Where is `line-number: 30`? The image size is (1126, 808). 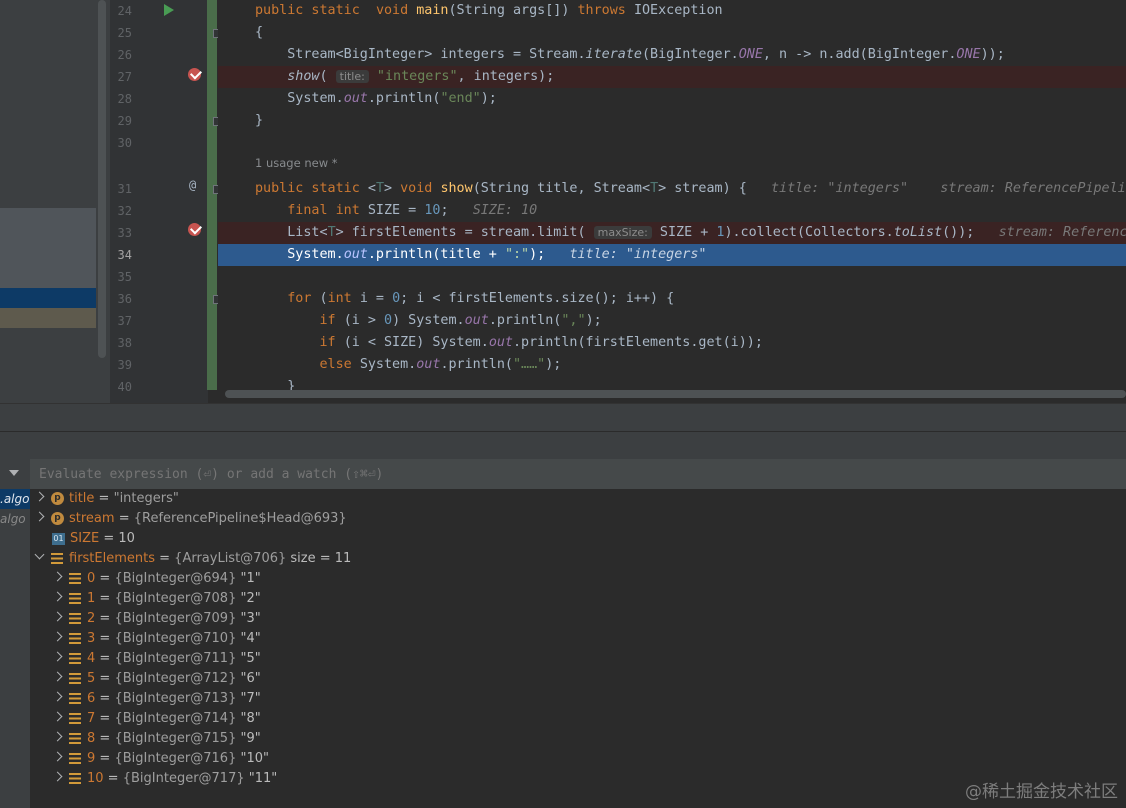 line-number: 30 is located at coordinates (121, 143).